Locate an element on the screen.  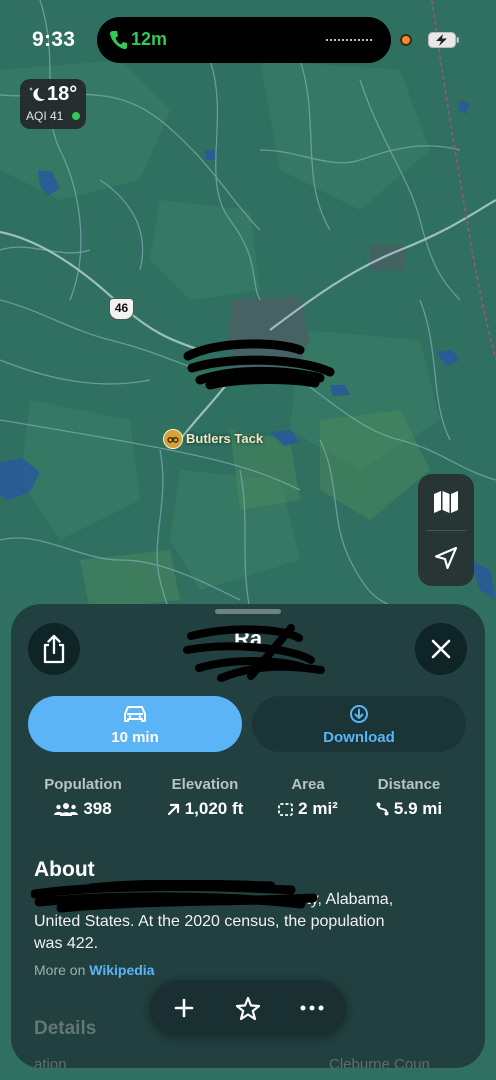
poi-label: Butlers Tack is located at coordinates (225, 438).